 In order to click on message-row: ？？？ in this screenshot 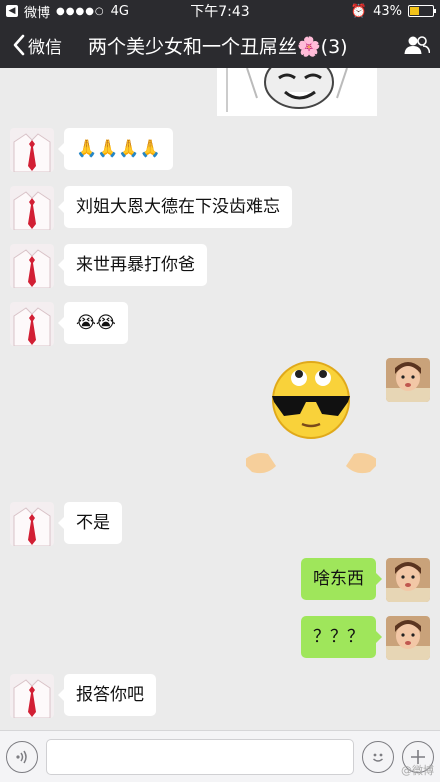, I will do `click(365, 638)`.